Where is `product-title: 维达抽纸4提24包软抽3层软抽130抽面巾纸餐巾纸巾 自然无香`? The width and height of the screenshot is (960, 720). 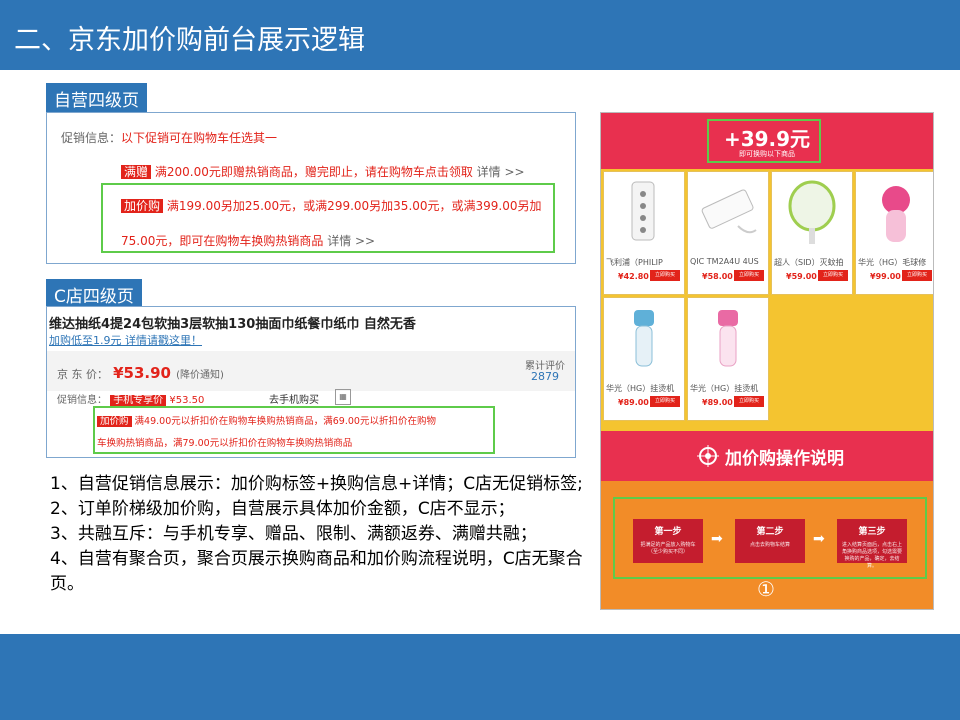
product-title: 维达抽纸4提24包软抽3层软抽130抽面巾纸餐巾纸巾 自然无香 is located at coordinates (232, 324).